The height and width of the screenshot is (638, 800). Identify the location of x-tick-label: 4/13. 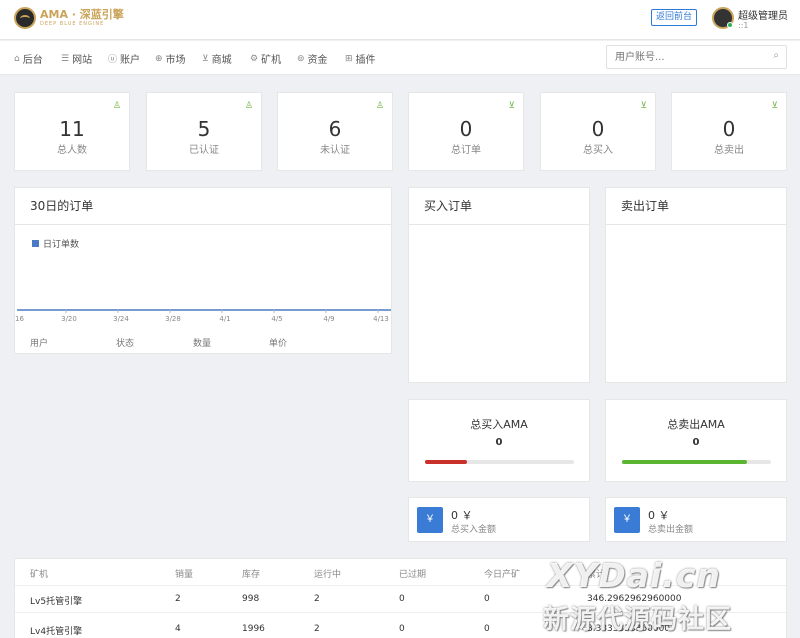
(381, 319).